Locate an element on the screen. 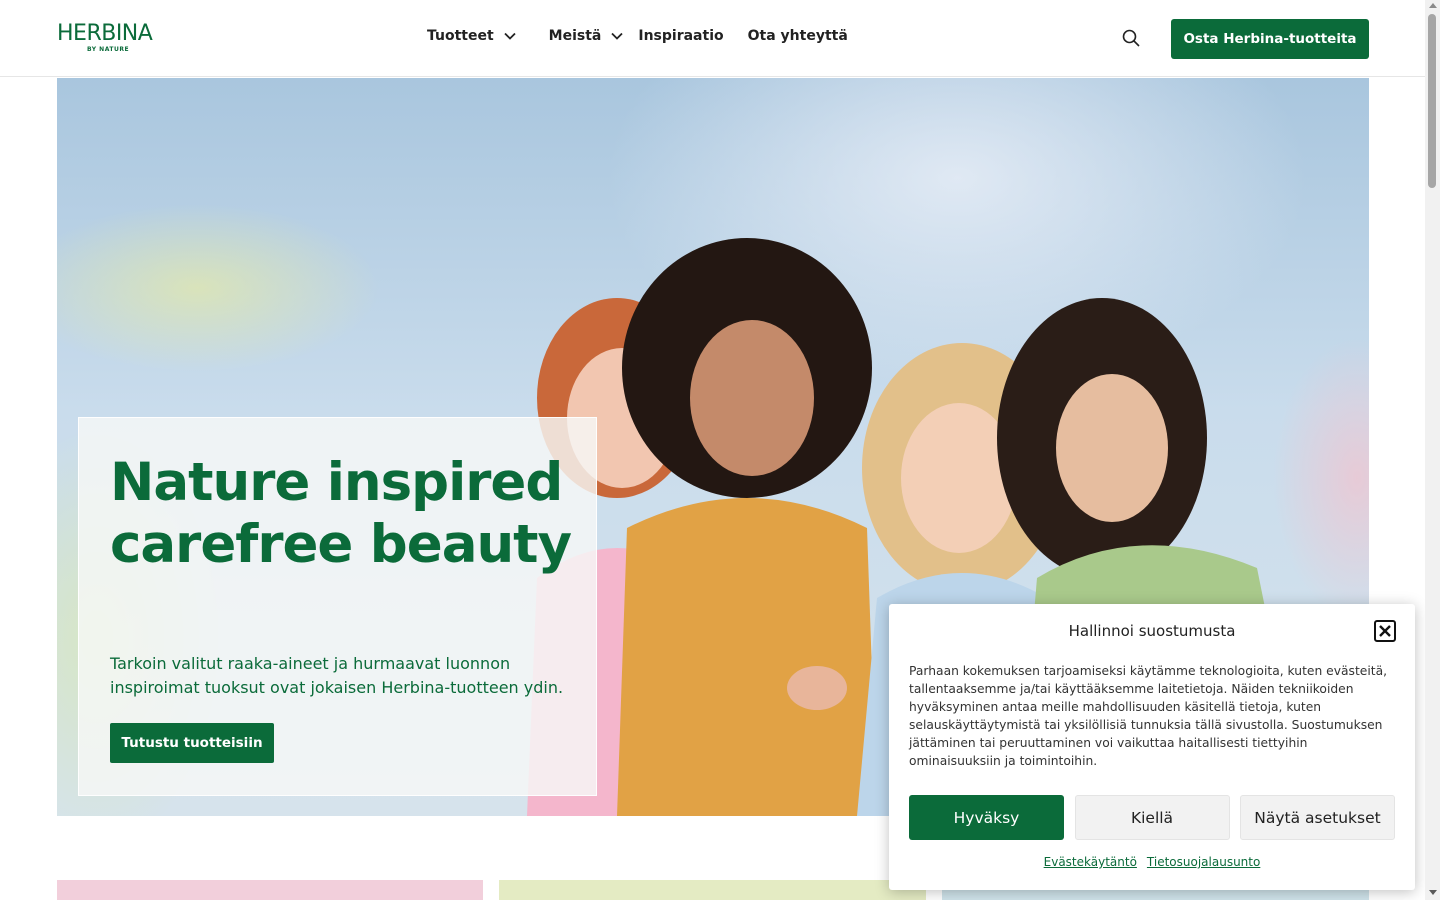 The height and width of the screenshot is (900, 1440). nav-item-label: Inspiraatio is located at coordinates (681, 36).